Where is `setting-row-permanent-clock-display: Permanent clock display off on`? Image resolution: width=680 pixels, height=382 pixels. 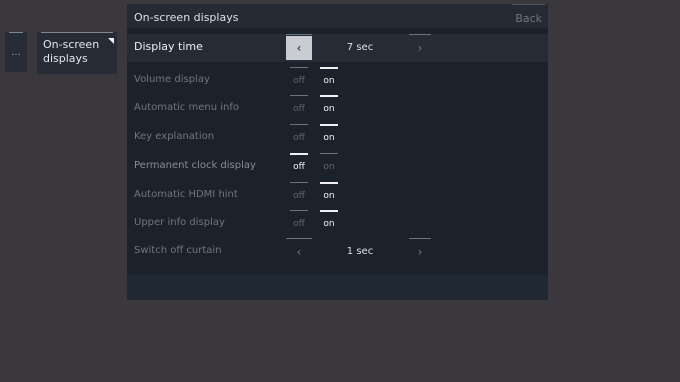
setting-row-permanent-clock-display: Permanent clock display off on is located at coordinates (337, 167).